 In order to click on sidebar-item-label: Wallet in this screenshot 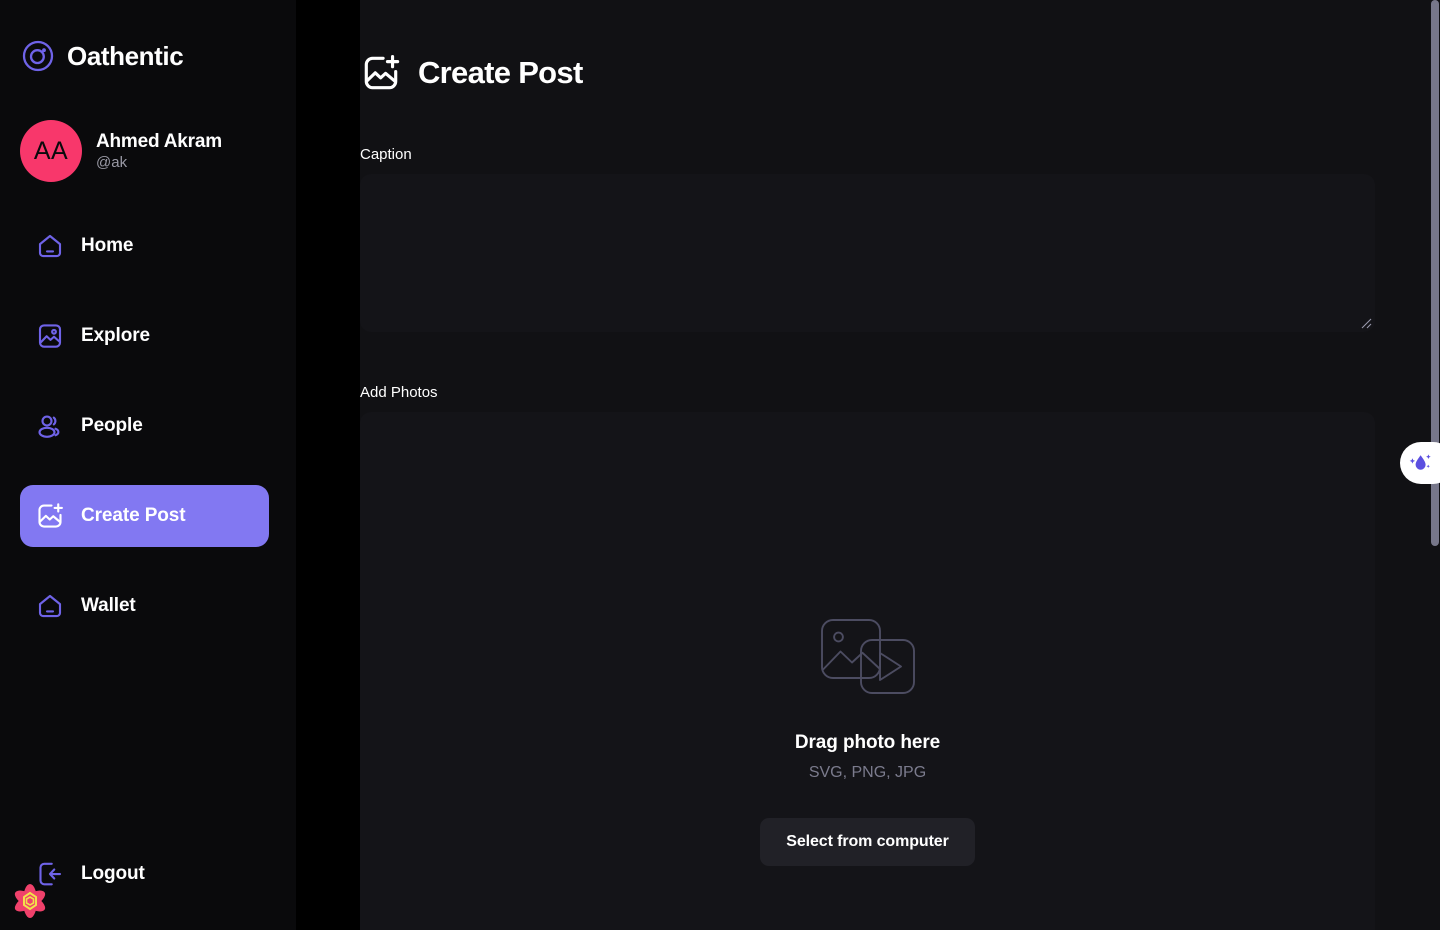, I will do `click(108, 605)`.